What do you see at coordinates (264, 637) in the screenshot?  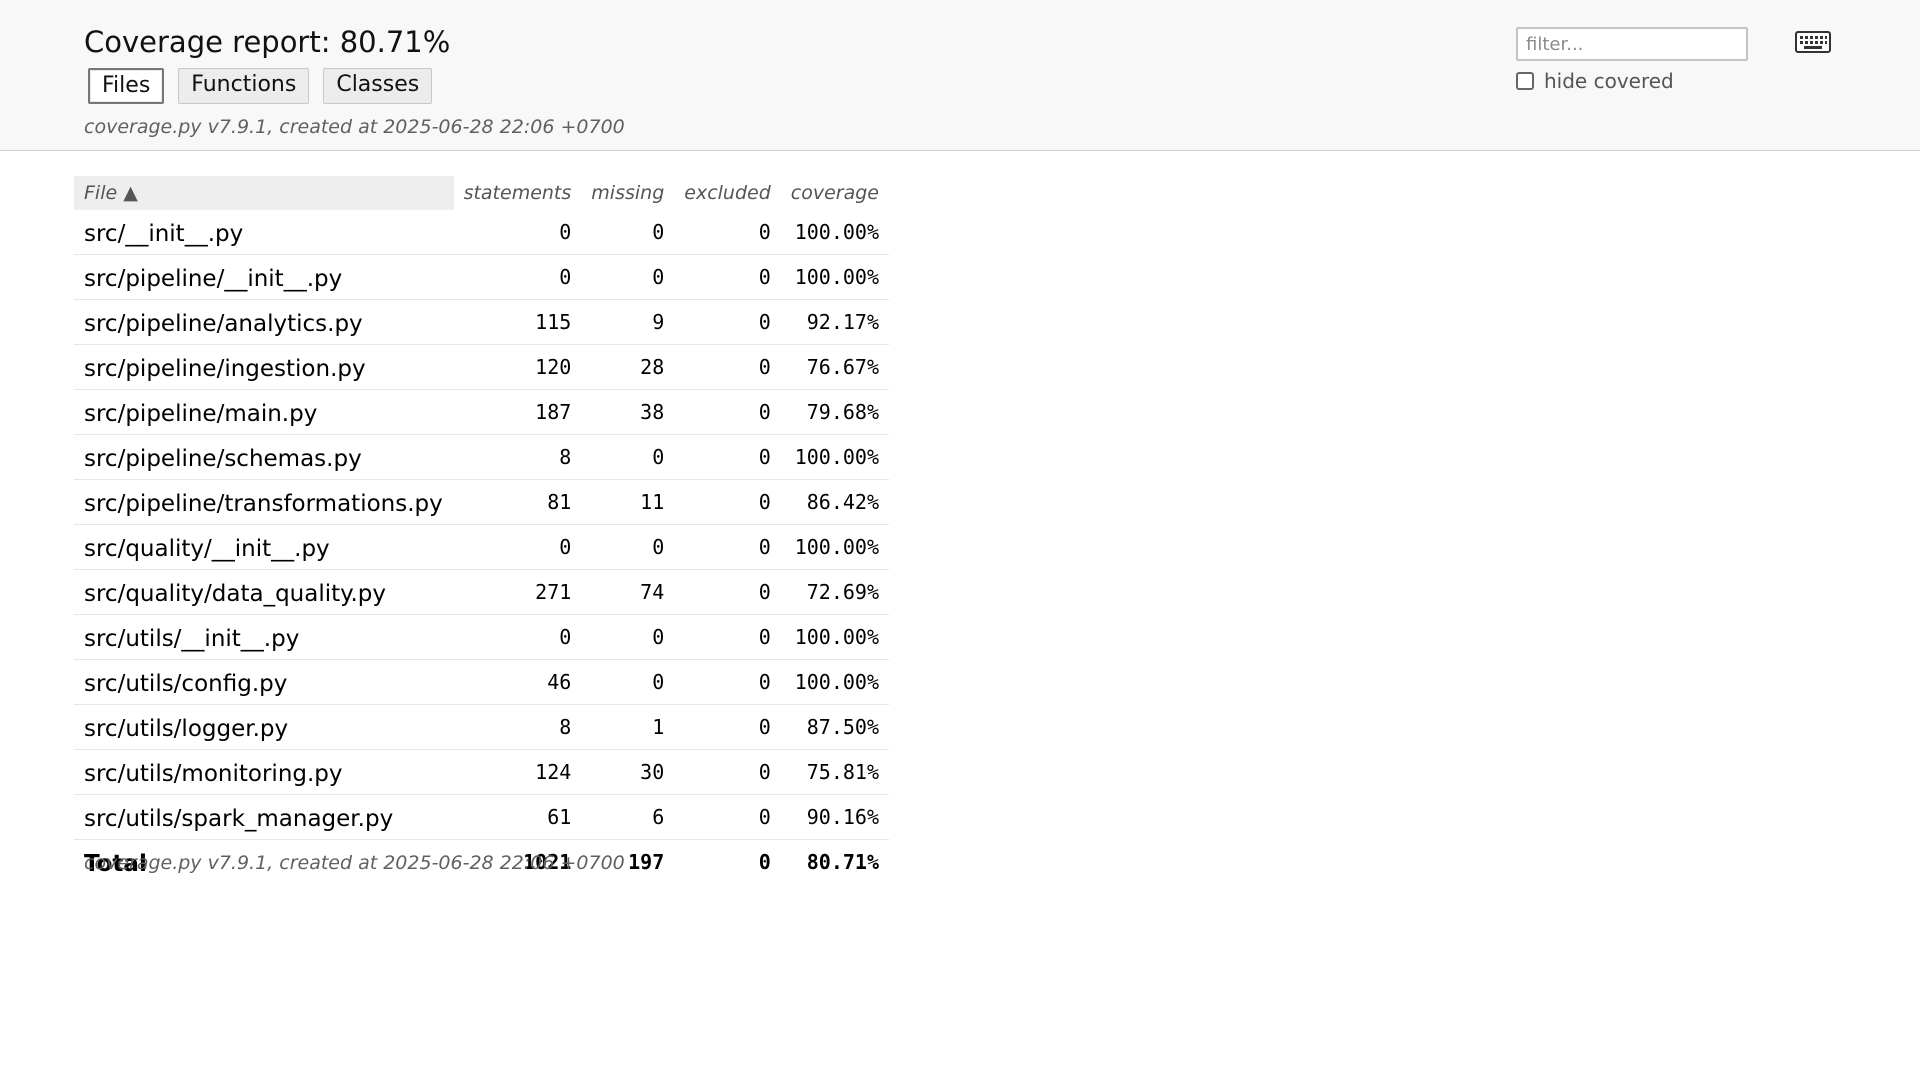 I see `file-link: src/utils/__init__.py` at bounding box center [264, 637].